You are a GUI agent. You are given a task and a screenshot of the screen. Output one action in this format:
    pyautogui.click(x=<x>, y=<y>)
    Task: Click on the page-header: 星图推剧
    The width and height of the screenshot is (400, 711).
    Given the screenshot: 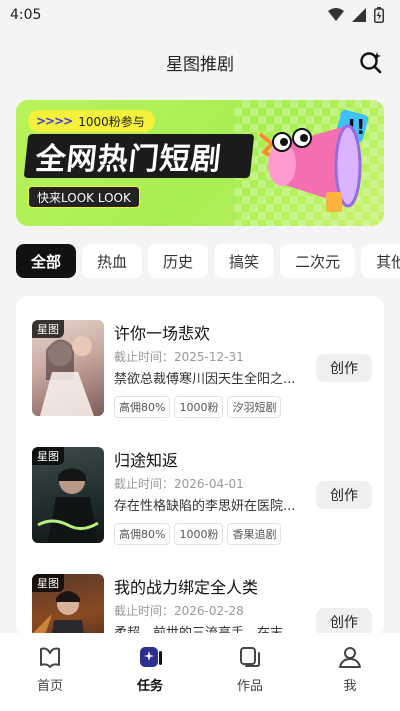 What is the action you would take?
    pyautogui.click(x=200, y=62)
    